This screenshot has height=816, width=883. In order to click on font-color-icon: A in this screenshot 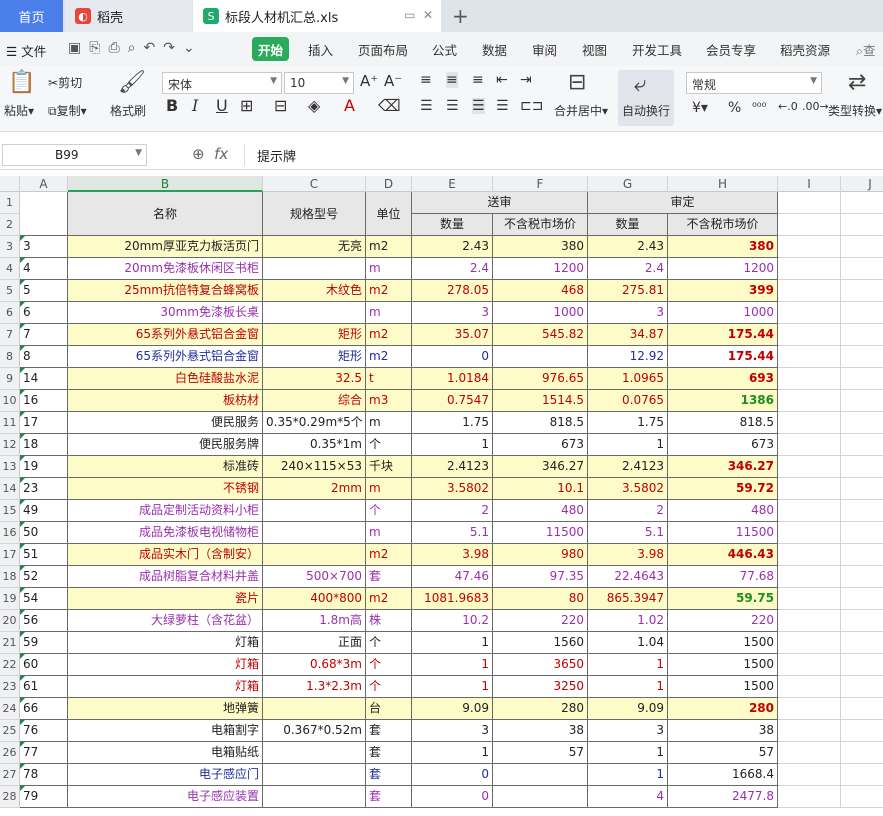, I will do `click(349, 105)`.